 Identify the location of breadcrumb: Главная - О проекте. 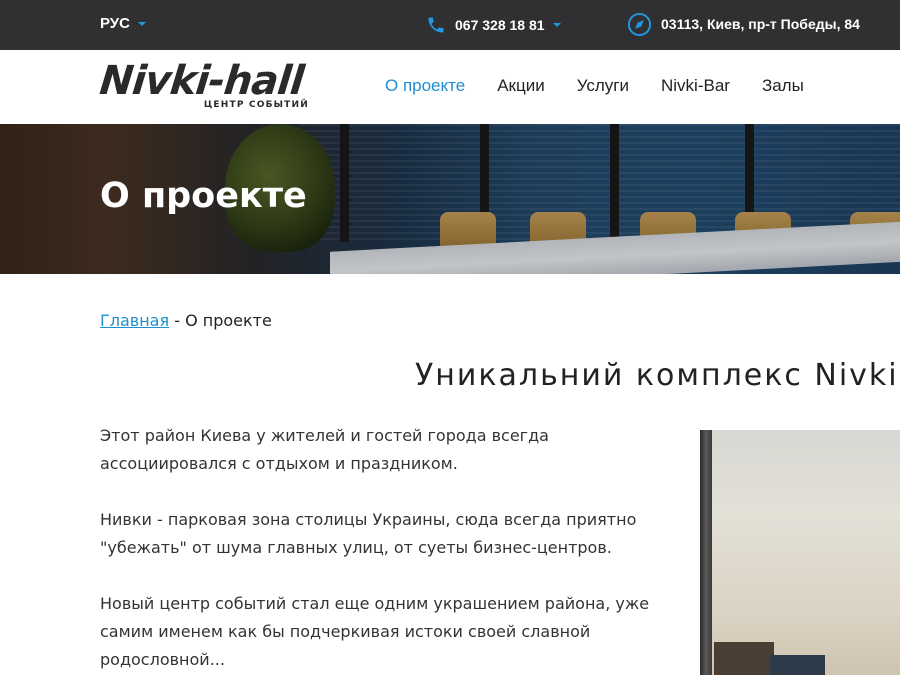
(186, 320).